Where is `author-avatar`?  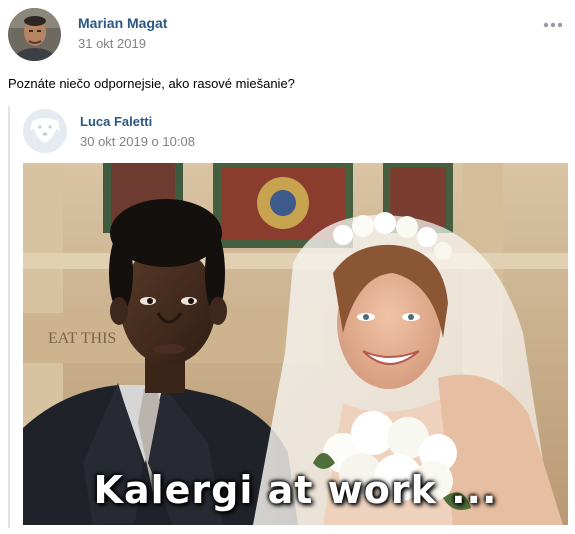 author-avatar is located at coordinates (34, 34).